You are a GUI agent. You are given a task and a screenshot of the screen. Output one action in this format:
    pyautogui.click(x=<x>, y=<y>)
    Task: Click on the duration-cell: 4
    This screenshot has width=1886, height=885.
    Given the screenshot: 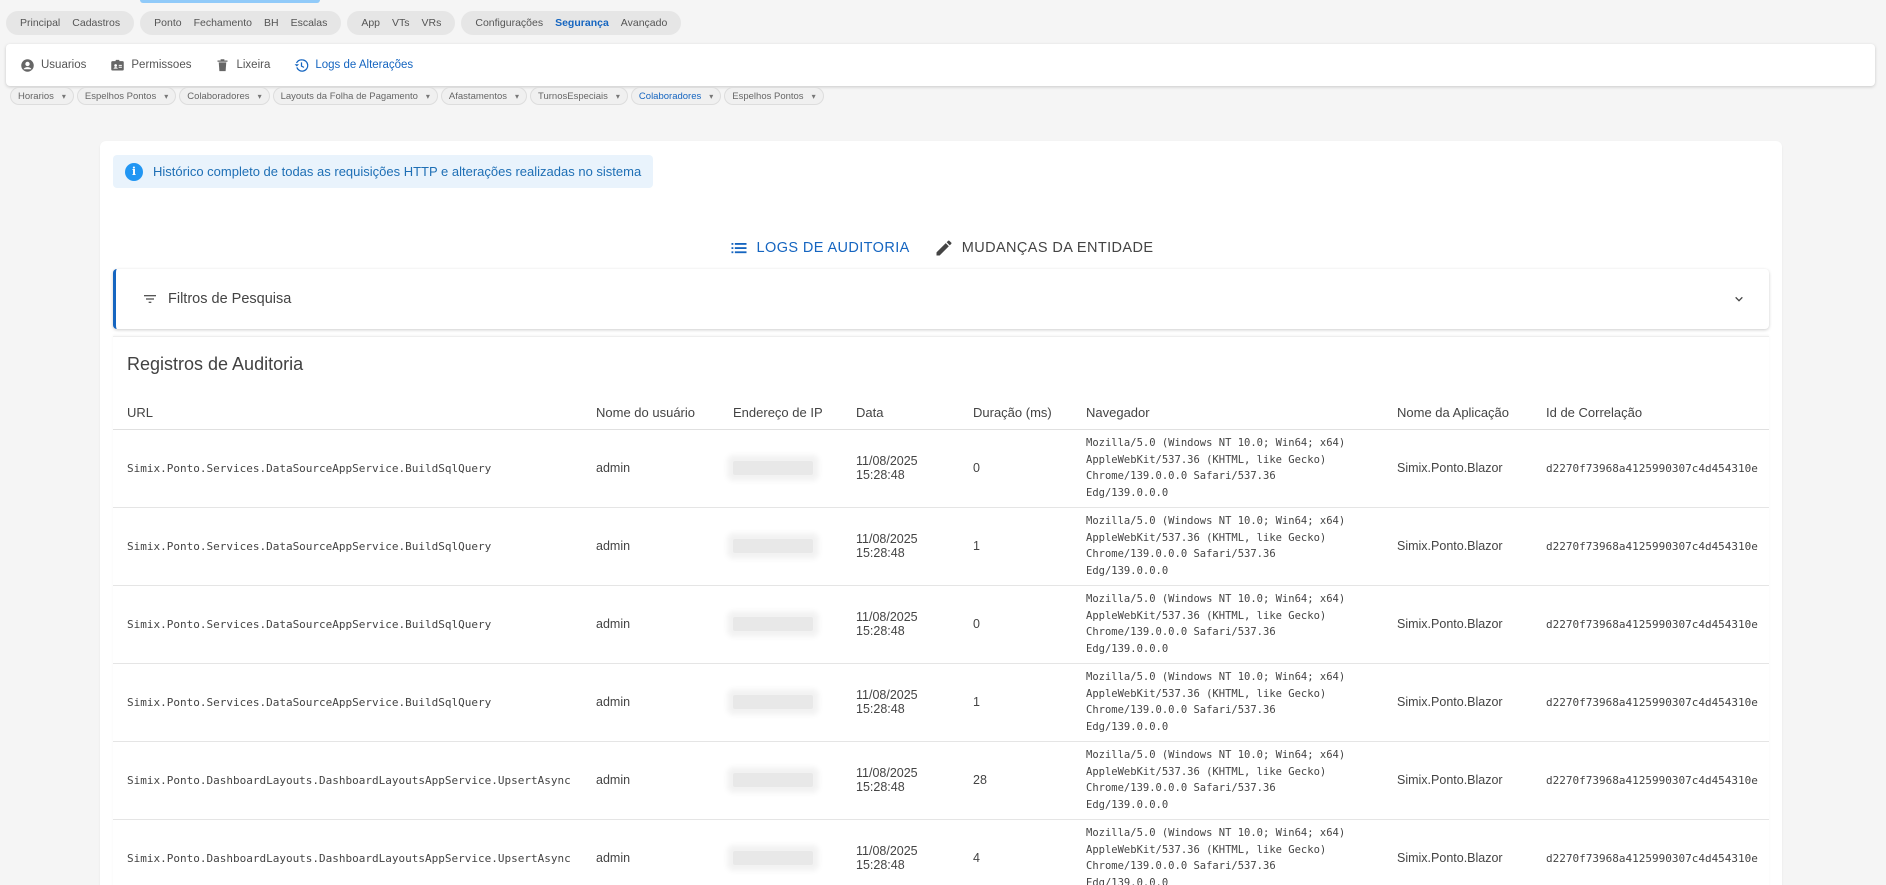 What is the action you would take?
    pyautogui.click(x=1015, y=852)
    